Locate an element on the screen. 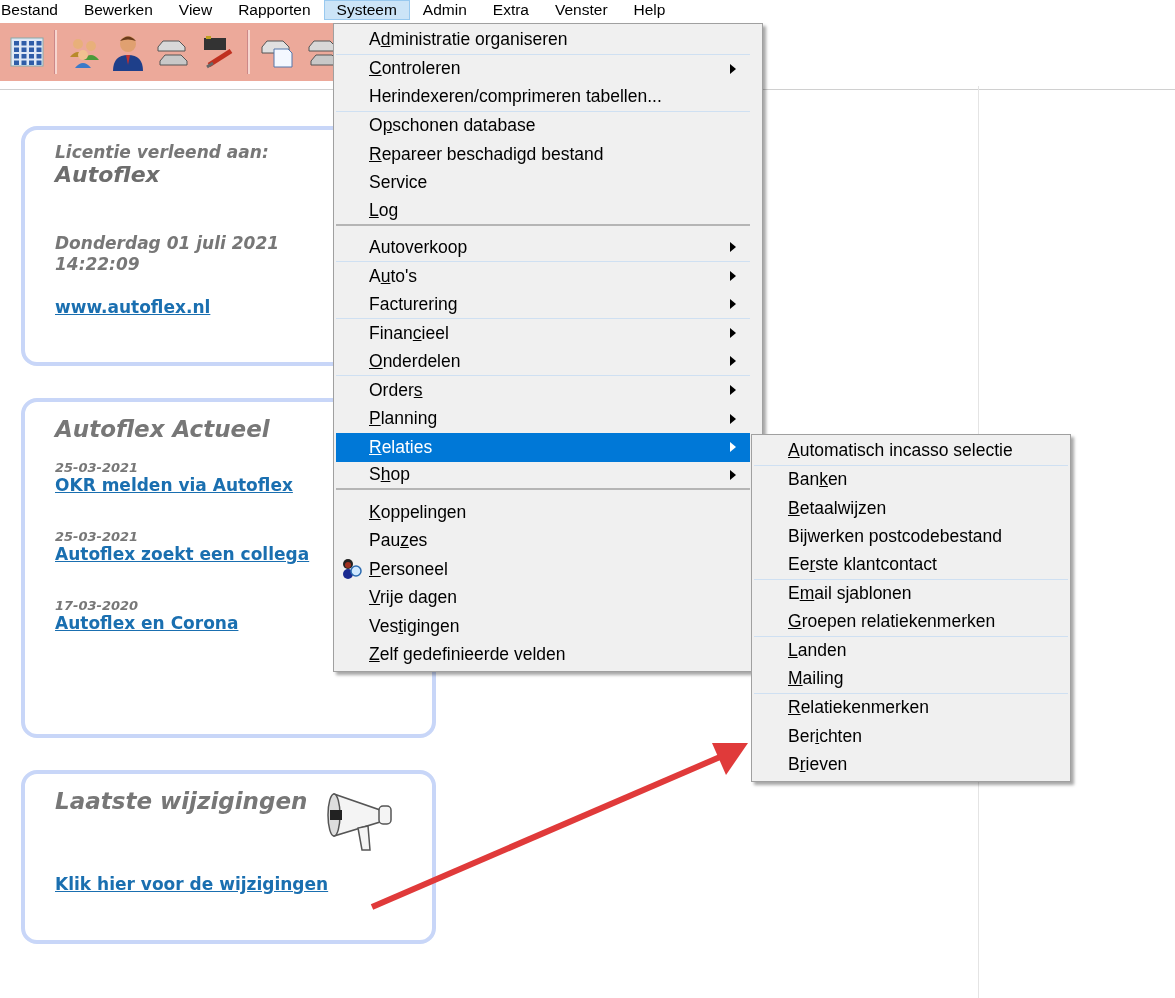  person-icon is located at coordinates (128, 52).